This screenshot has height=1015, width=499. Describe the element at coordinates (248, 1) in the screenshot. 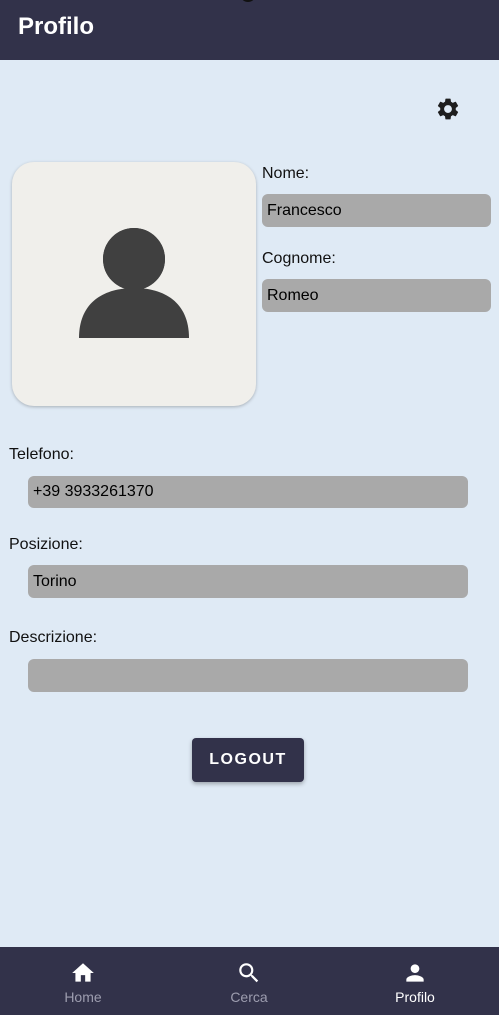

I see `camera-notch` at that location.